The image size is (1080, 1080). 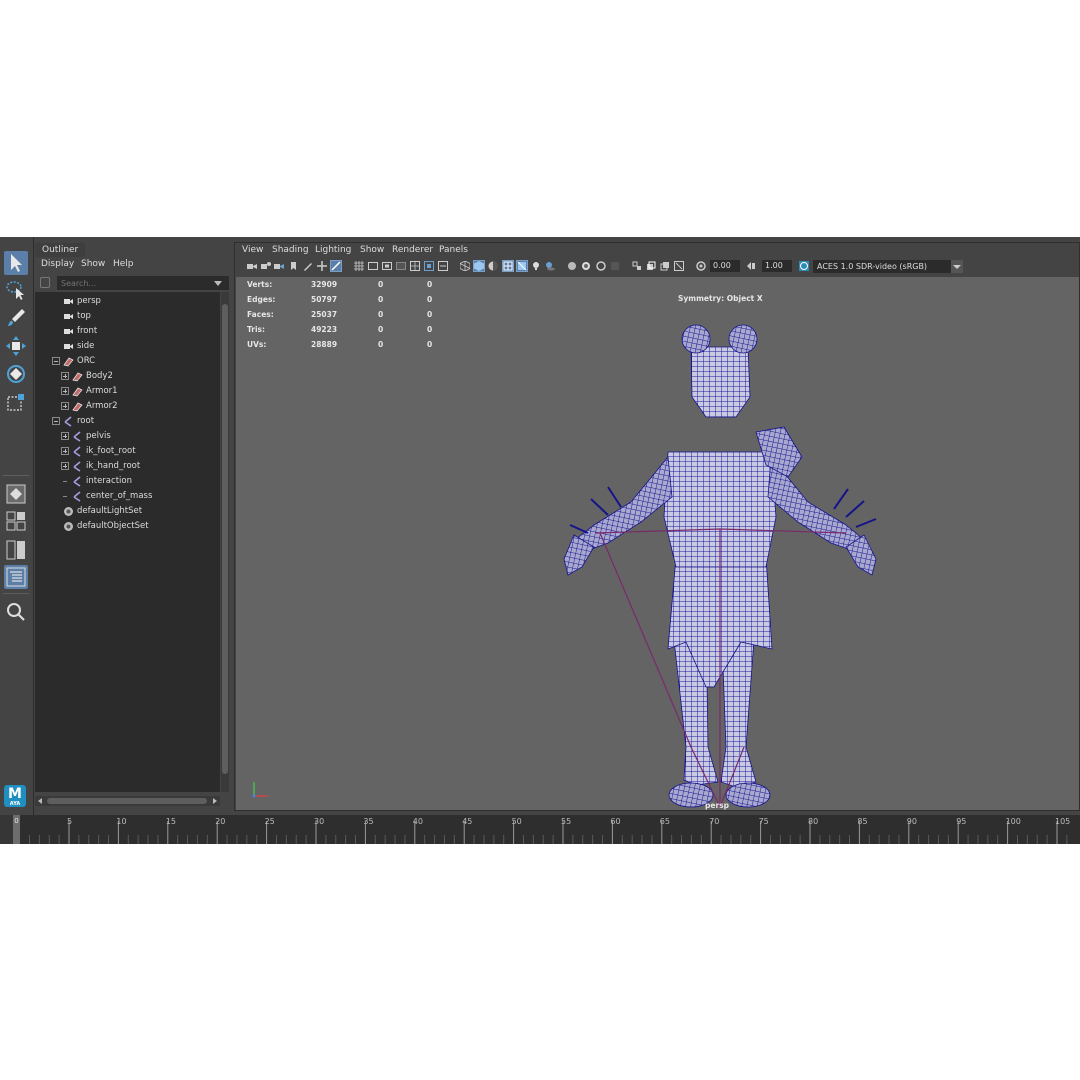 I want to click on grid-icon, so click(x=359, y=266).